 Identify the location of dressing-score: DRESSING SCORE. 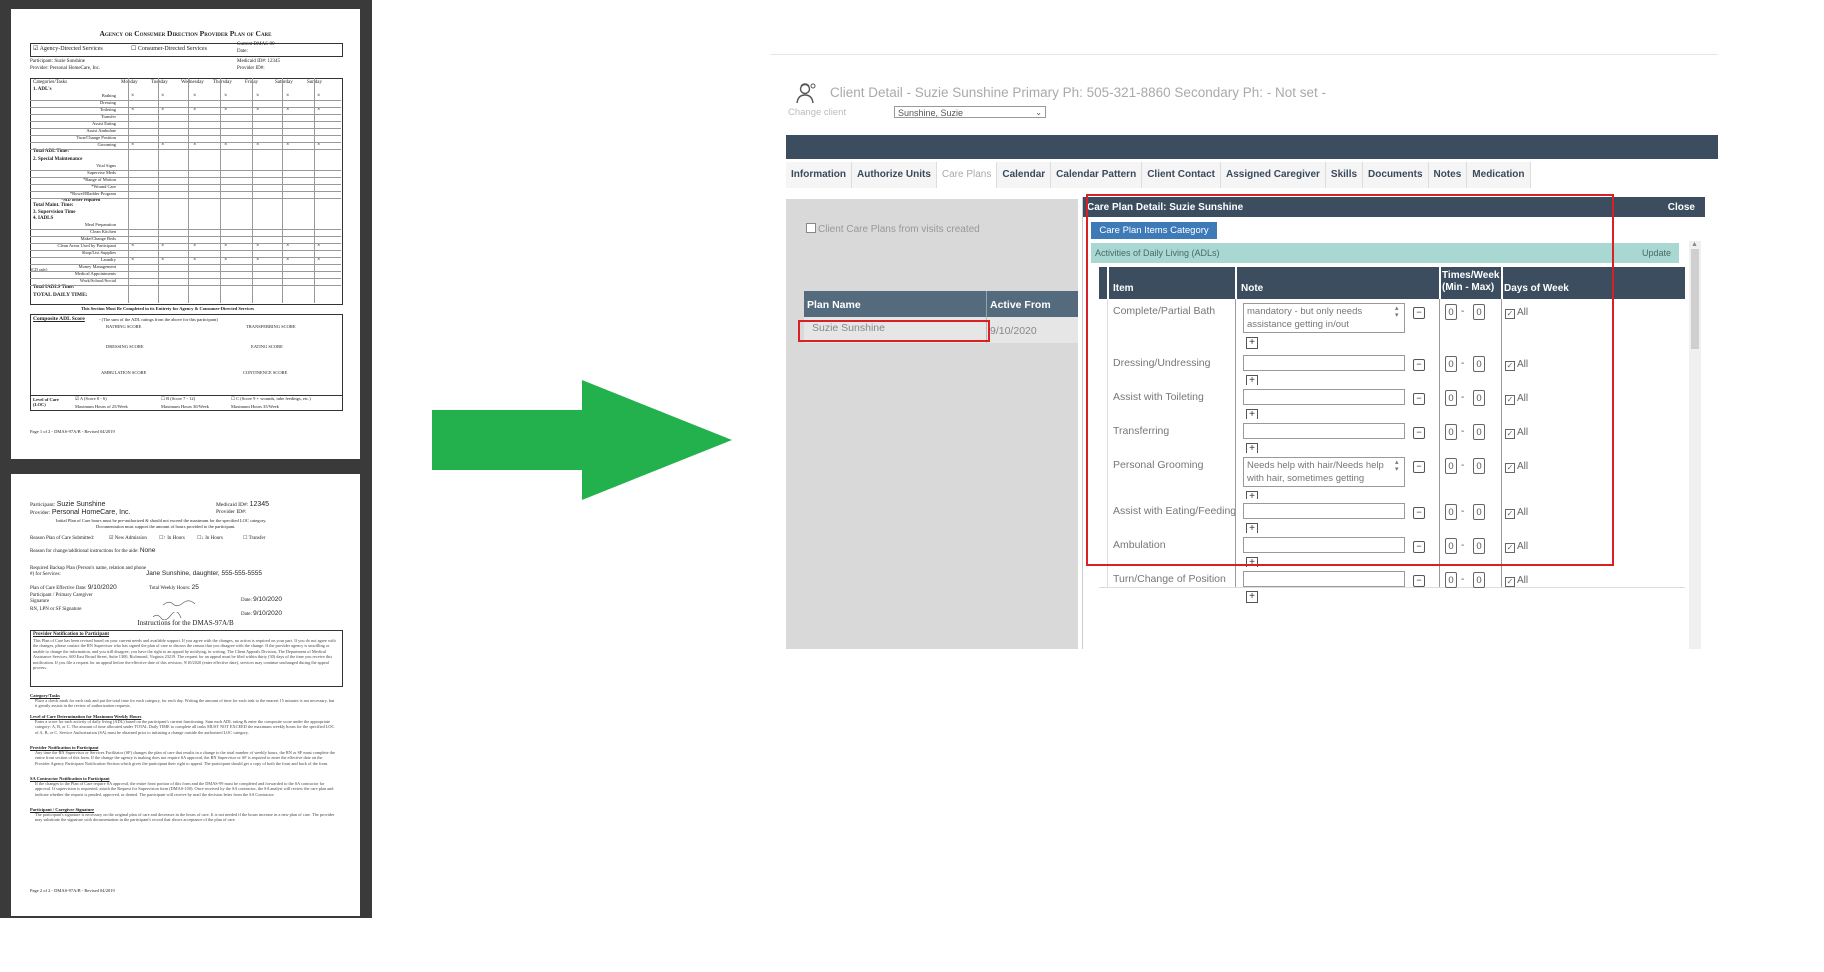
(125, 346).